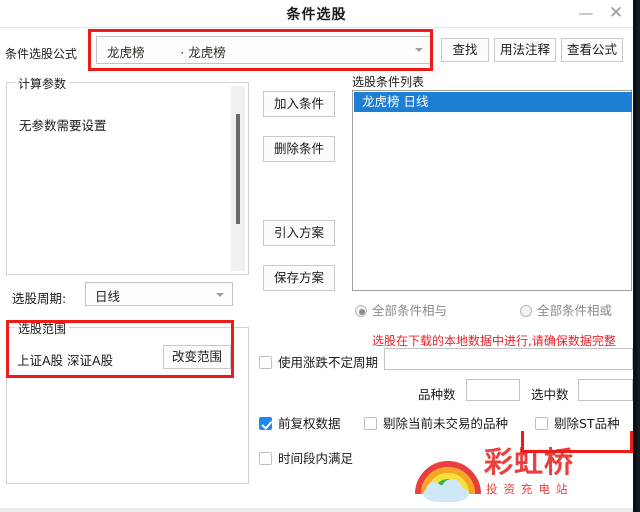 The image size is (640, 512). What do you see at coordinates (493, 390) in the screenshot?
I see `variety-count-input` at bounding box center [493, 390].